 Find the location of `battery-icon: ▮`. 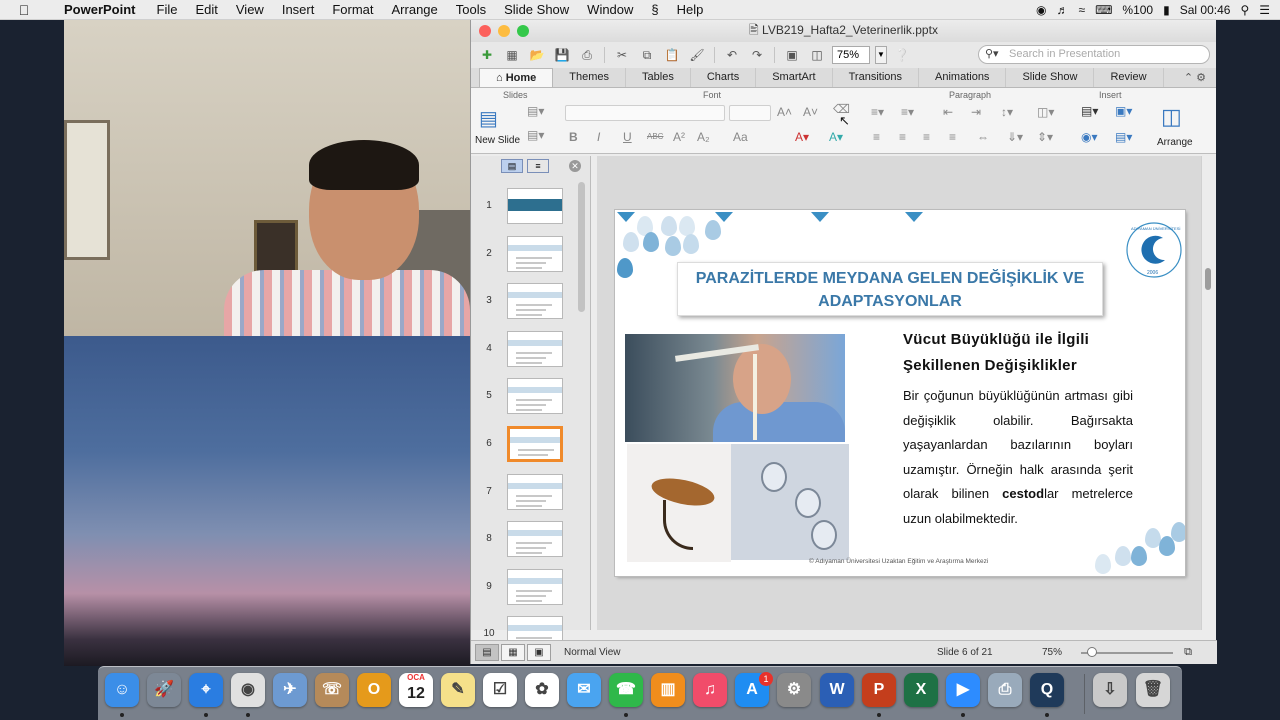

battery-icon: ▮ is located at coordinates (1166, 10).